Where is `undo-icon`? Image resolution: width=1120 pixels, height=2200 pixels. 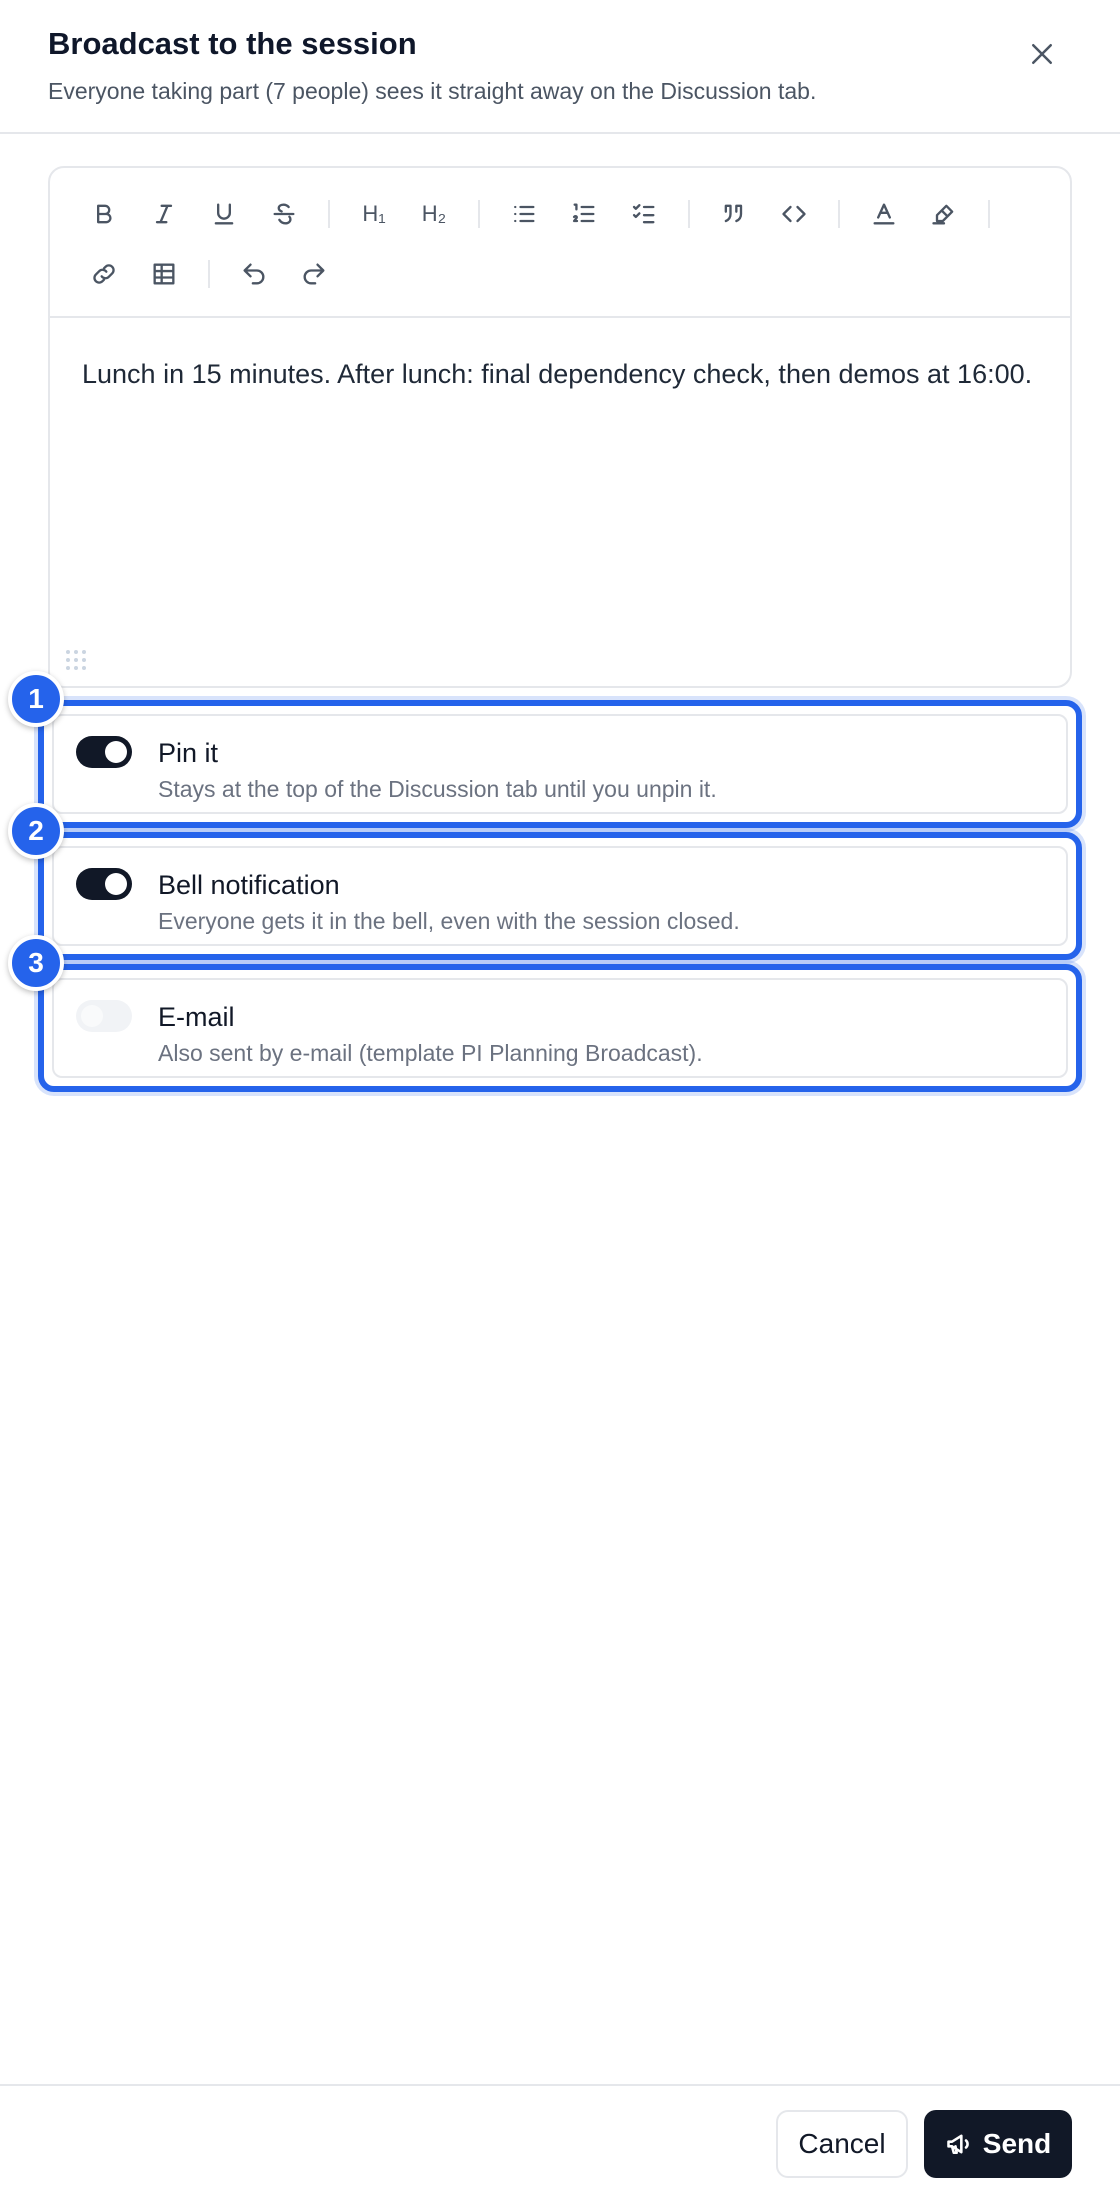 undo-icon is located at coordinates (254, 274).